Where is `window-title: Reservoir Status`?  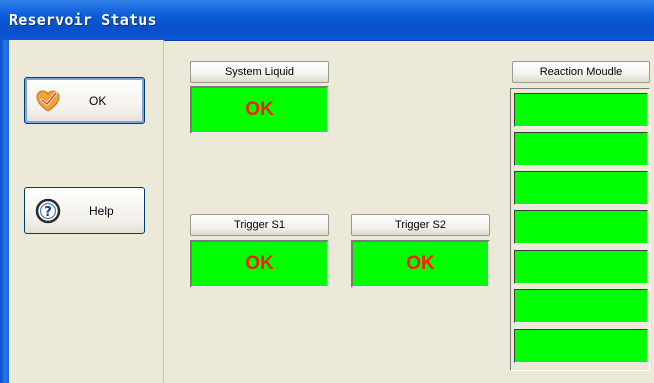
window-title: Reservoir Status is located at coordinates (83, 20).